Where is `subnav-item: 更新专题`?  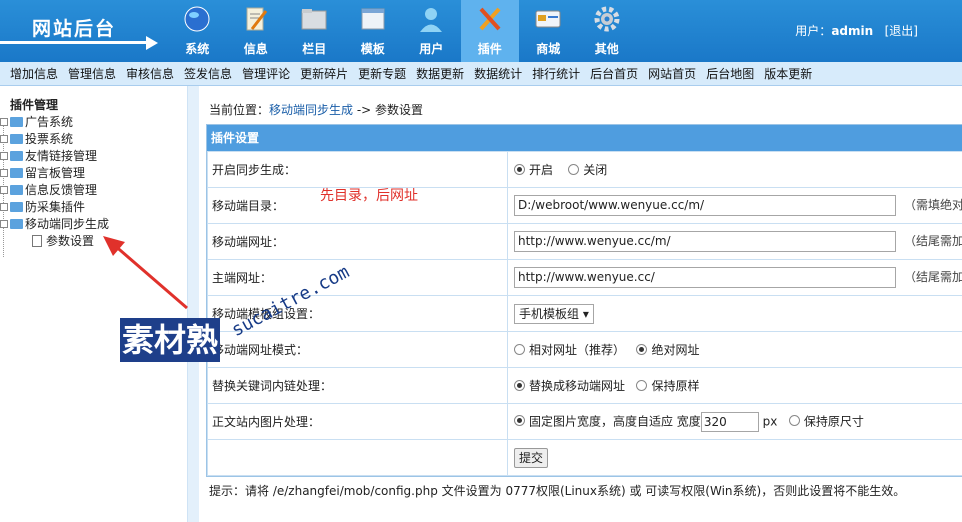
subnav-item: 更新专题 is located at coordinates (382, 73).